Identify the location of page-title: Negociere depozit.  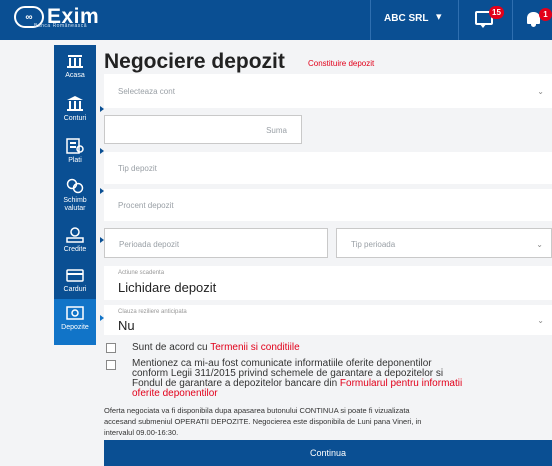
(194, 61).